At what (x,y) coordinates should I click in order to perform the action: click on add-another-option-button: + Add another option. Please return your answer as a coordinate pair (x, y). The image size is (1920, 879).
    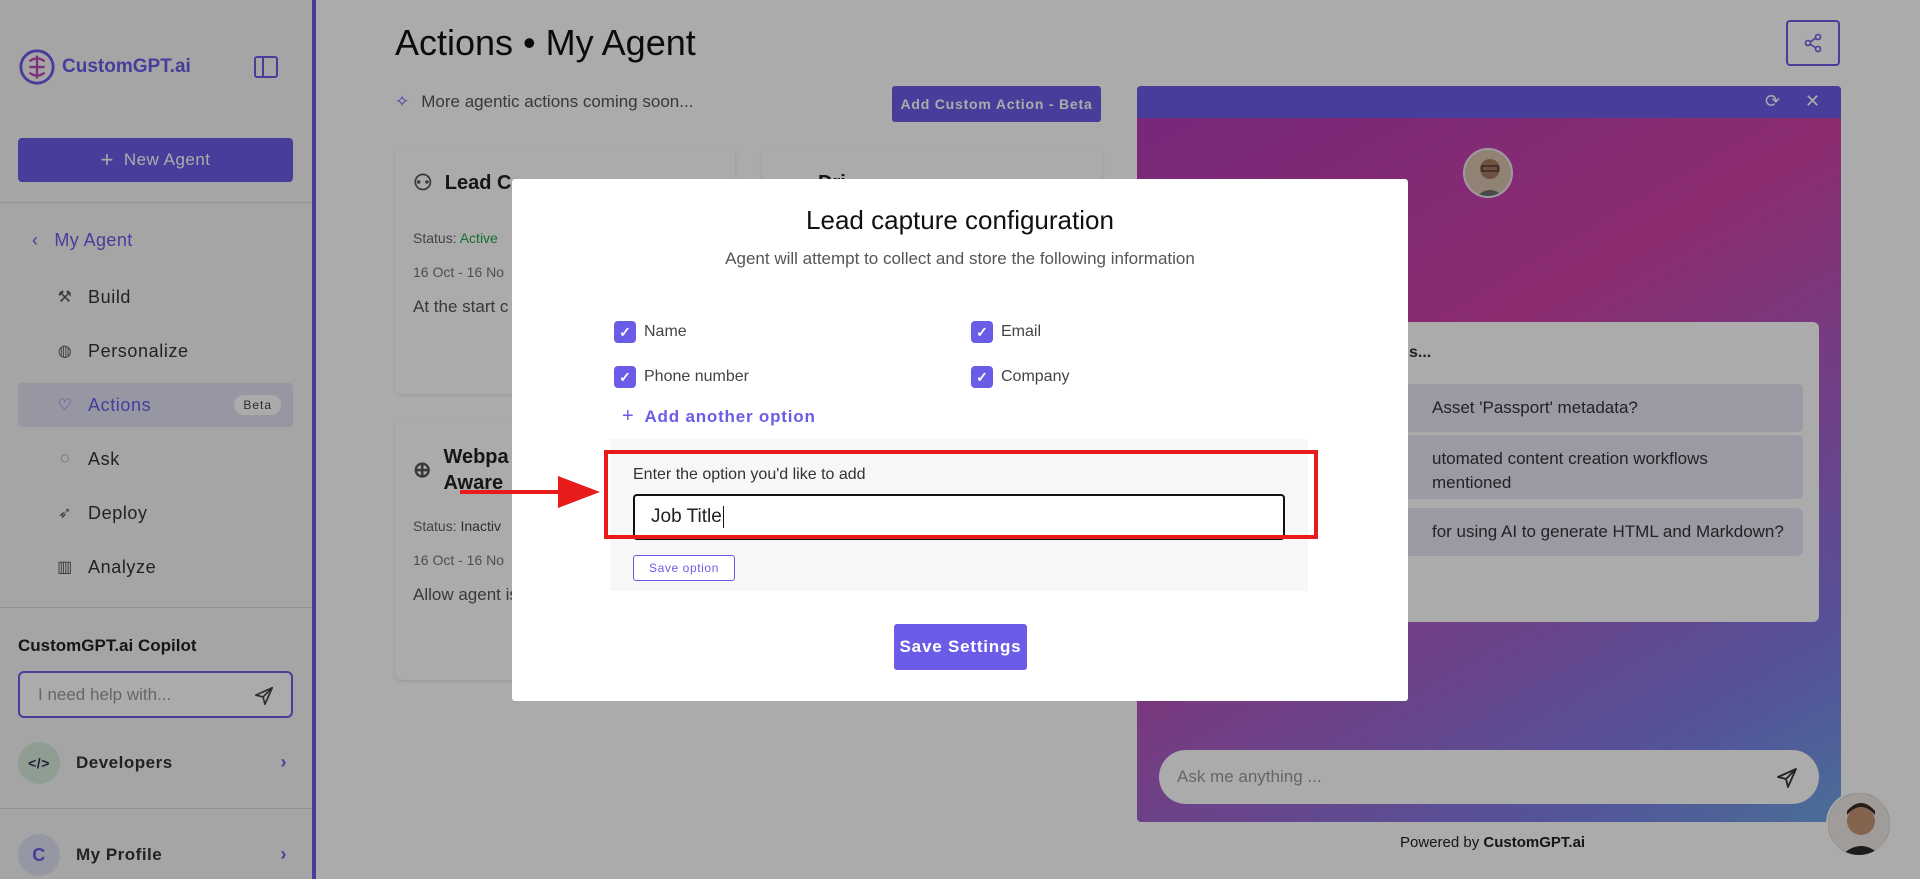
    Looking at the image, I should click on (719, 416).